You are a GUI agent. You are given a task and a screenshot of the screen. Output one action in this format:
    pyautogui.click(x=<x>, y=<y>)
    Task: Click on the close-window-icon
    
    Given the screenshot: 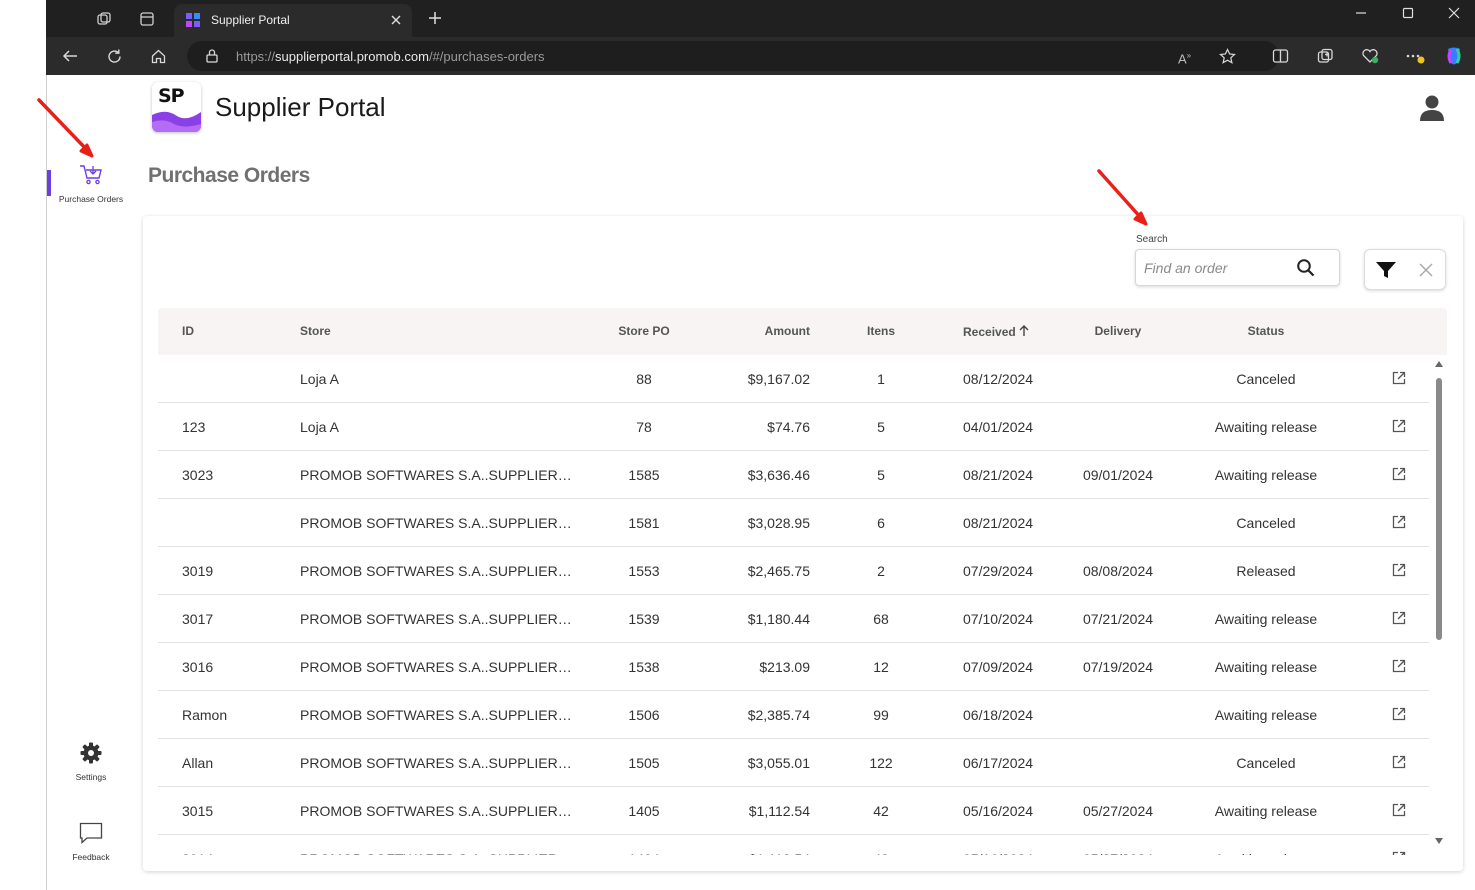 What is the action you would take?
    pyautogui.click(x=1454, y=14)
    